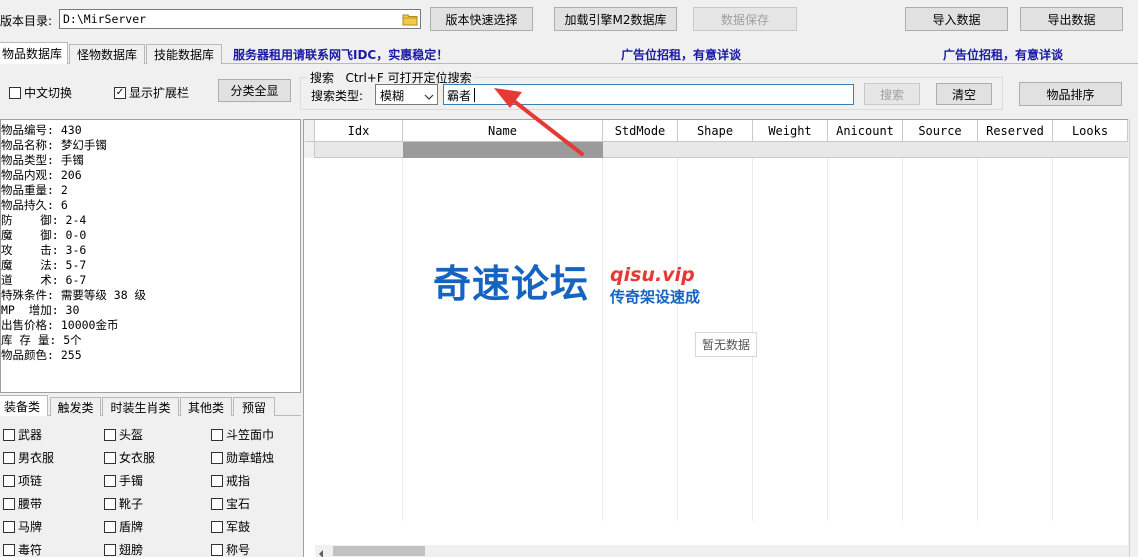 This screenshot has height=557, width=1138. I want to click on ad-text-2: 广告位招租，有意详谈, so click(681, 55).